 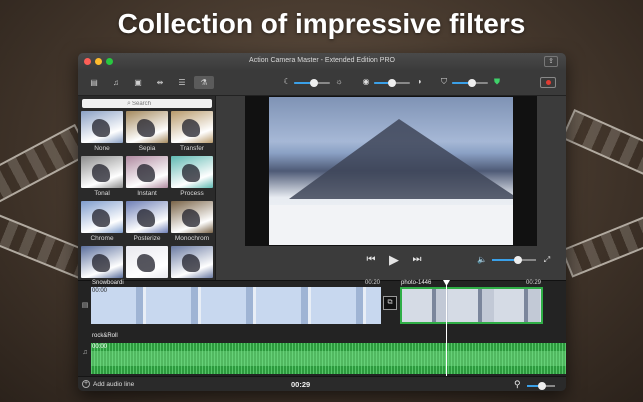 I want to click on previous-button: ⏮, so click(x=371, y=260).